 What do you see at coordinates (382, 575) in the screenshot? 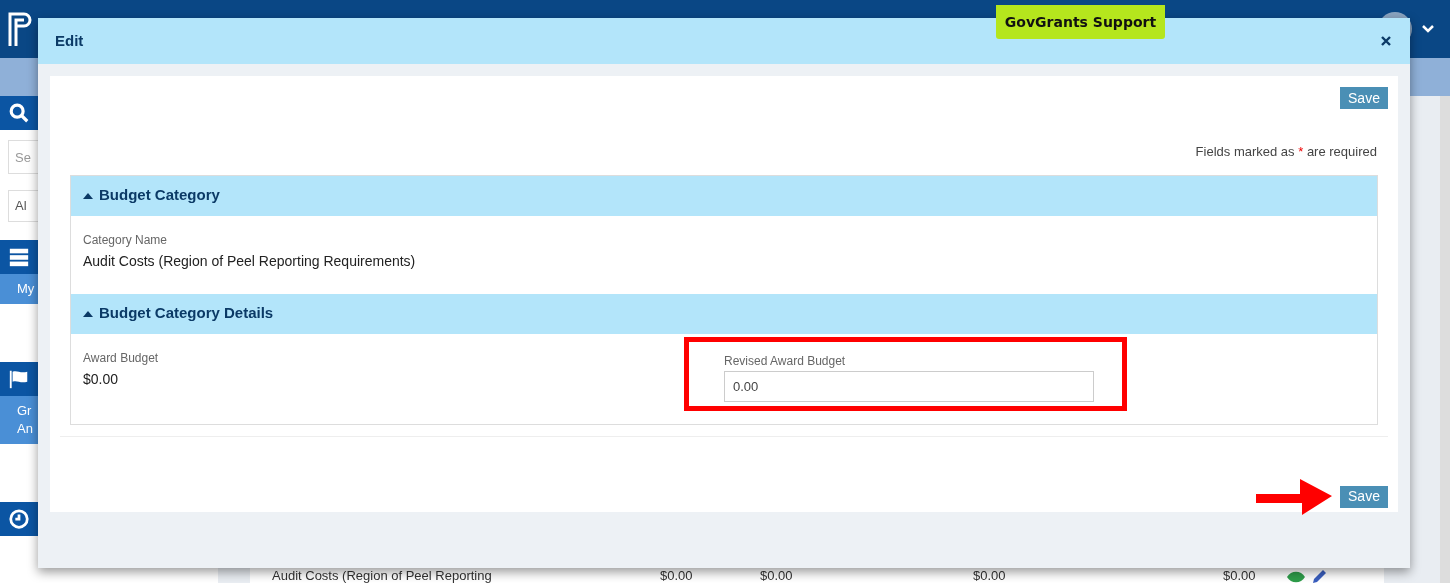
I see `table-cell-text: Audit Costs (Region of Peel Reporting` at bounding box center [382, 575].